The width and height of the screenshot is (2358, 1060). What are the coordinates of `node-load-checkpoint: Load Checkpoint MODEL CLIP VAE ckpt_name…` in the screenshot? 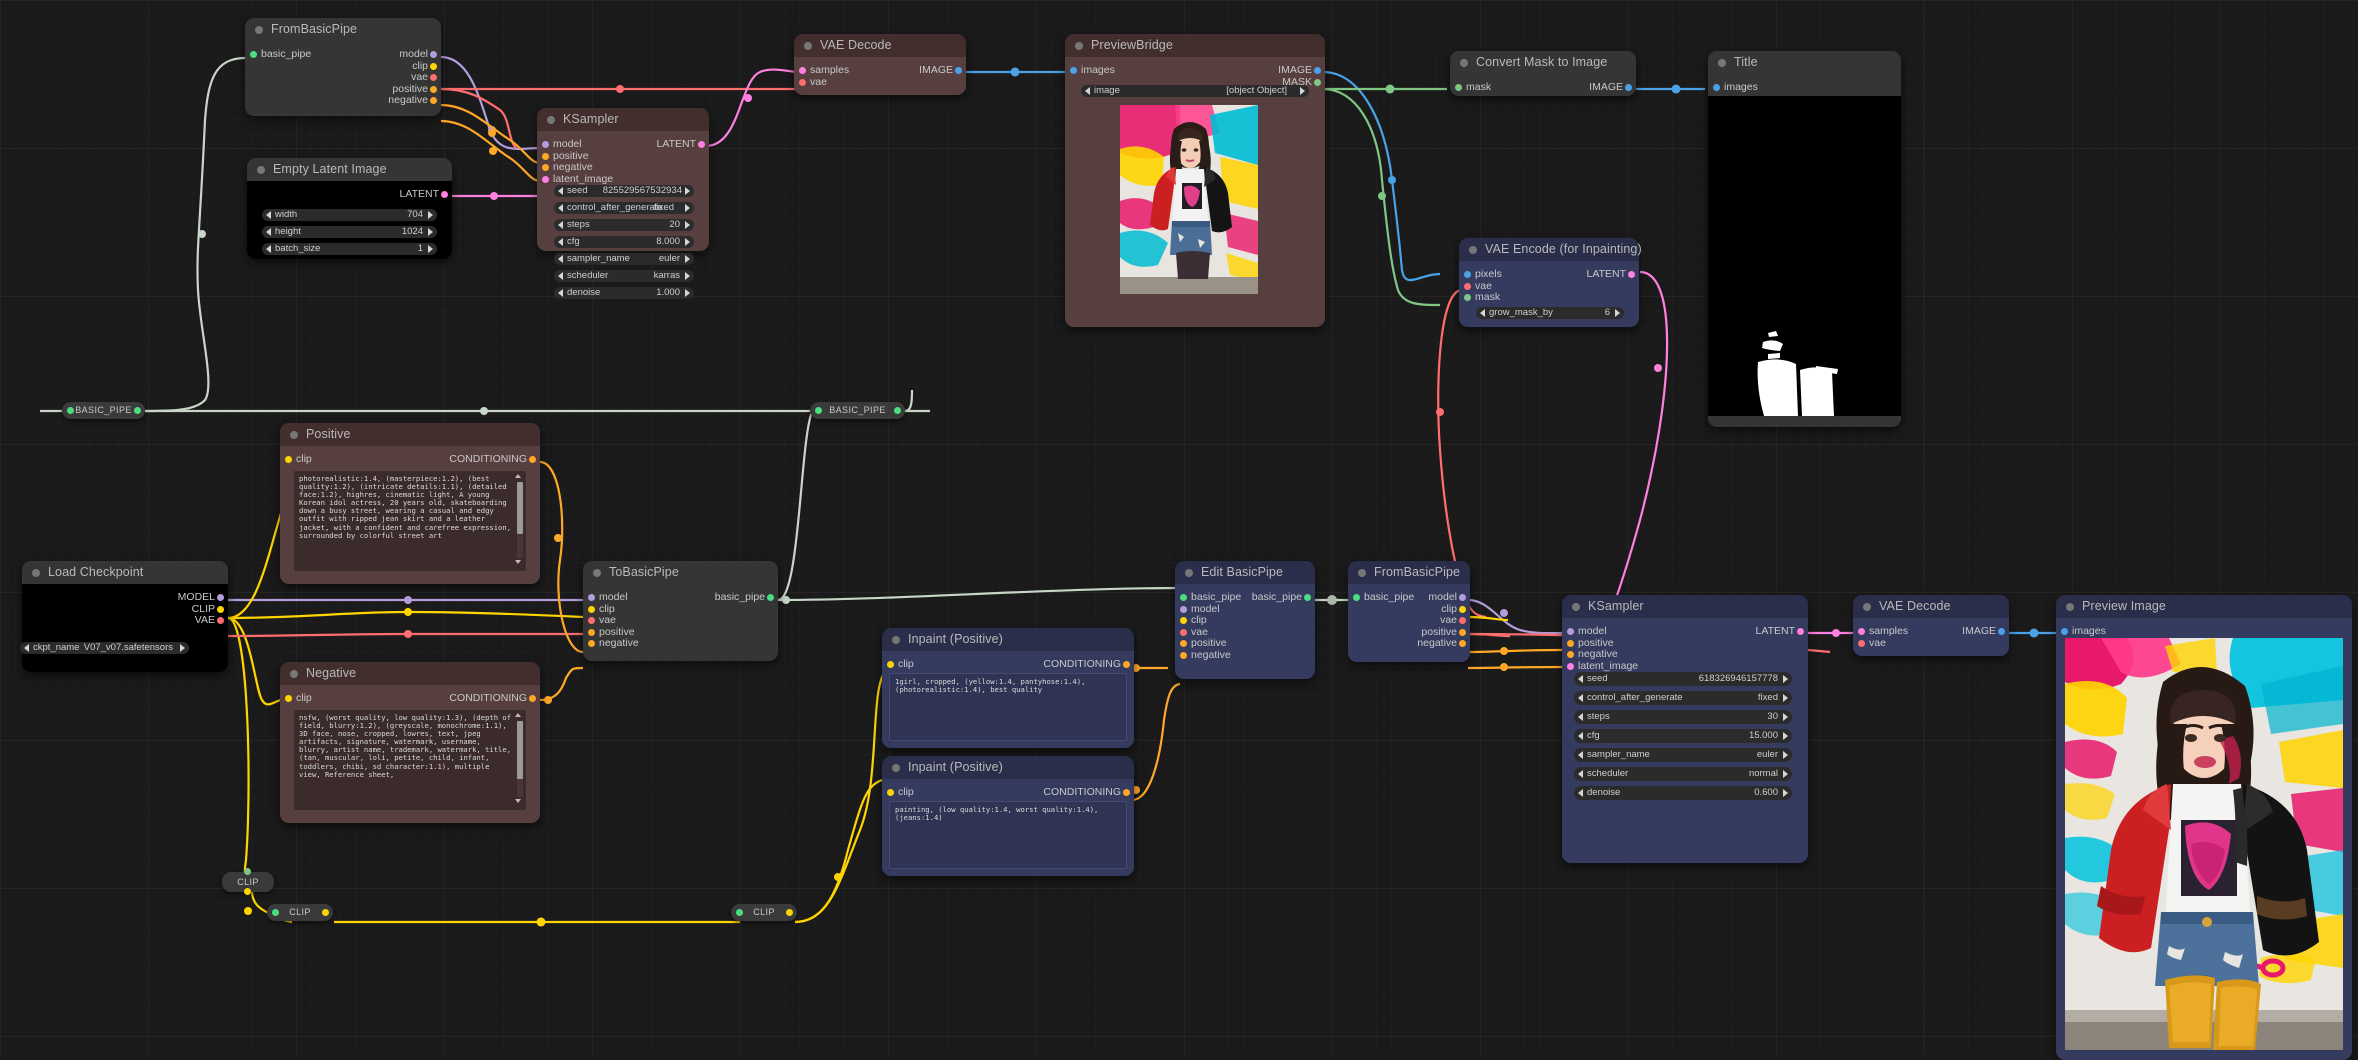 It's located at (124, 616).